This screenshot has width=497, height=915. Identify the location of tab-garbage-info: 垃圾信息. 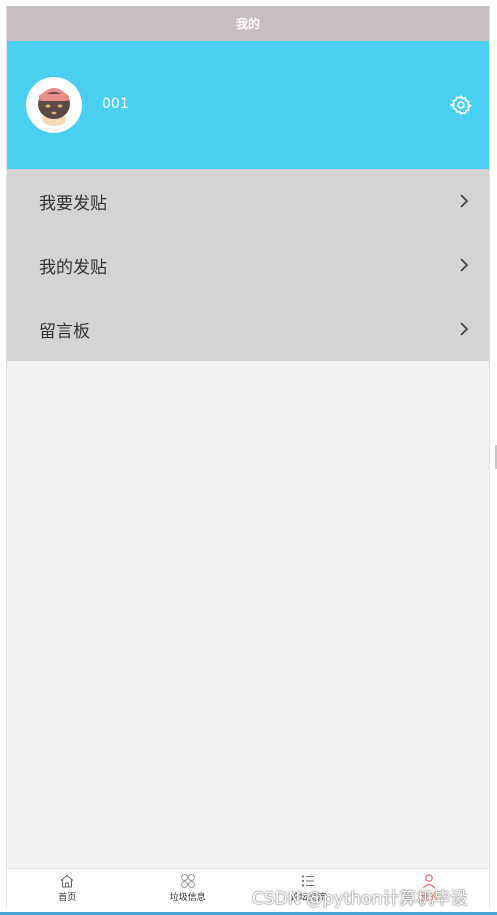
(188, 889).